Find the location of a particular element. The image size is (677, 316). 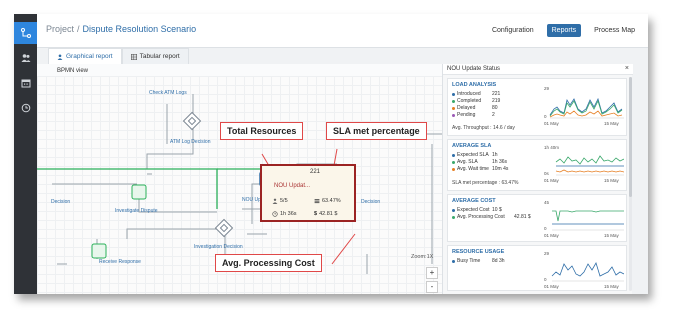

calendar-icon is located at coordinates (25, 83).